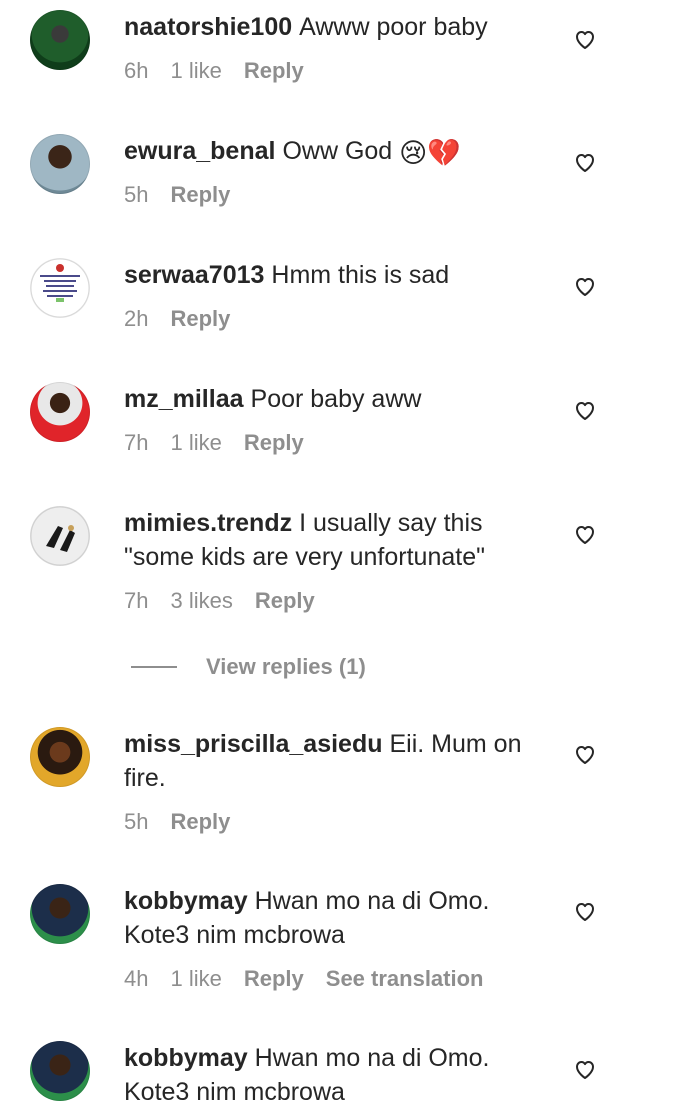  Describe the element at coordinates (334, 420) in the screenshot. I see `comment-body: mz_millaa Poor baby aww 7h 1 like Reply` at that location.